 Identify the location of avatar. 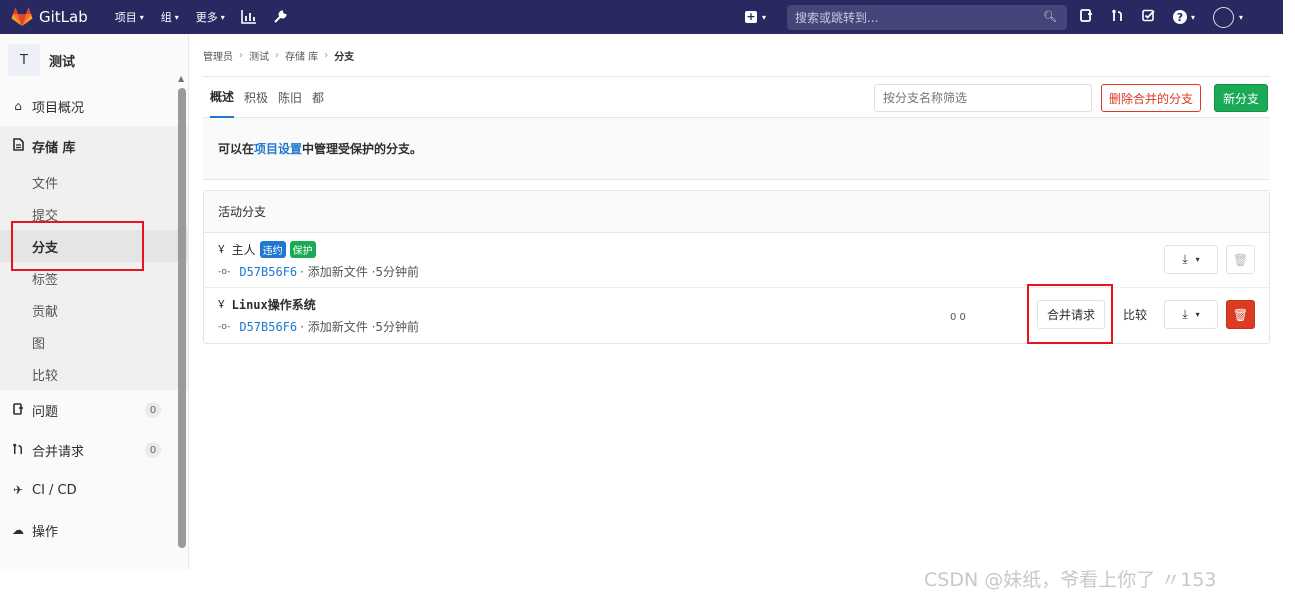
(1224, 17).